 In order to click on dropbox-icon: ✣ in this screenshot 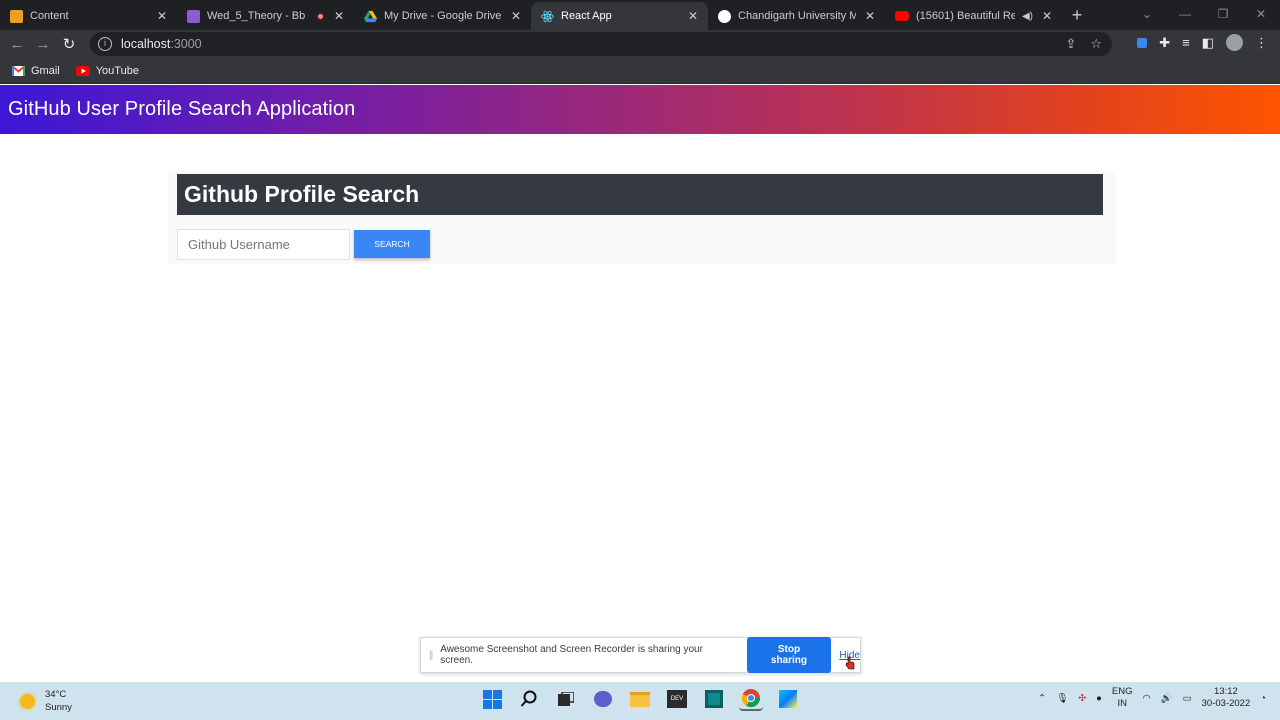, I will do `click(1082, 698)`.